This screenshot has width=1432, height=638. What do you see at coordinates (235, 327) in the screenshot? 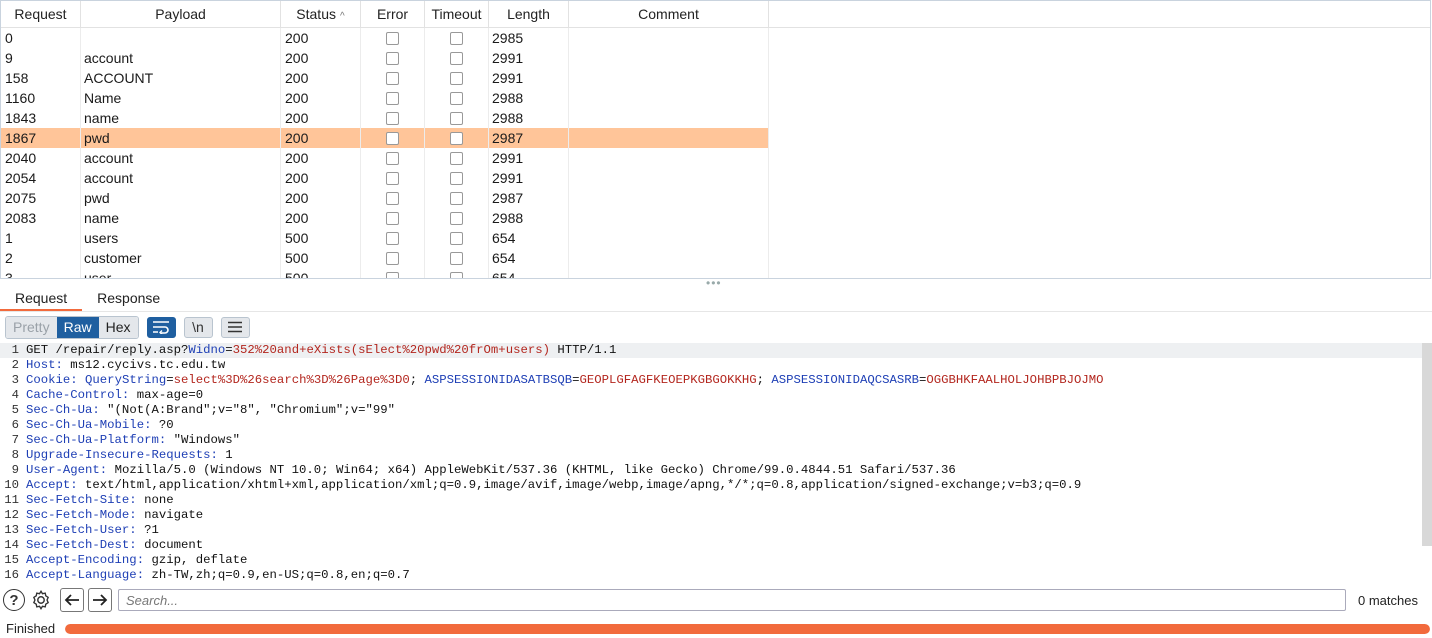
I see `menu-button` at bounding box center [235, 327].